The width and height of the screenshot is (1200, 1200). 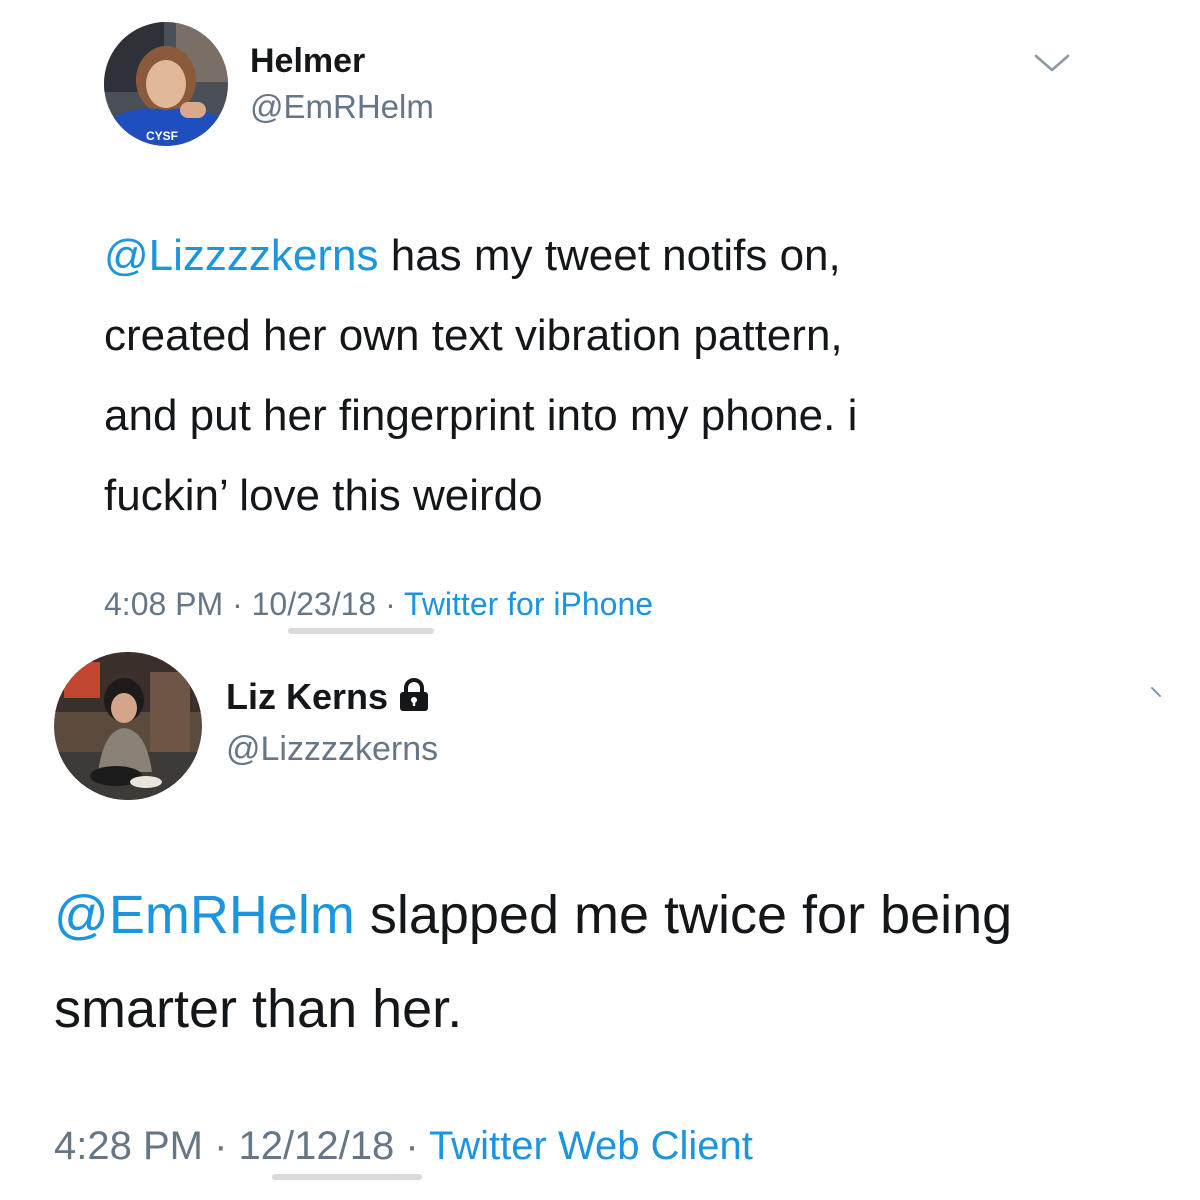 What do you see at coordinates (307, 61) in the screenshot?
I see `display-name: Helmer` at bounding box center [307, 61].